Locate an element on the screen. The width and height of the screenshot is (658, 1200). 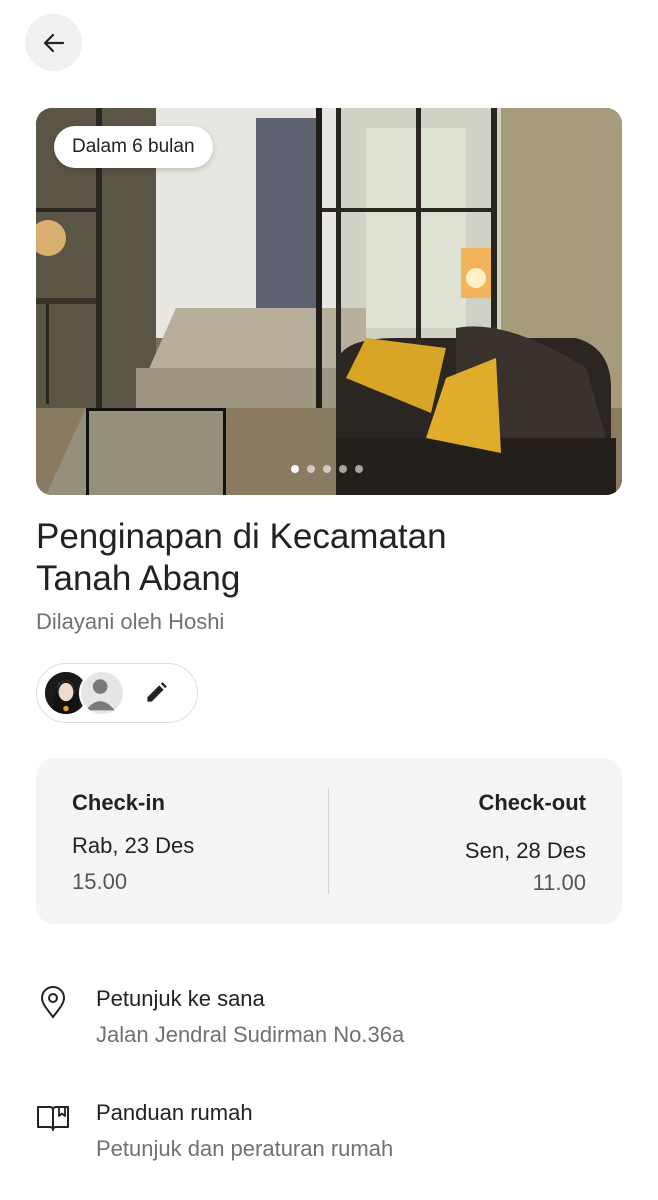
checkout-label: Check-out is located at coordinates (532, 802).